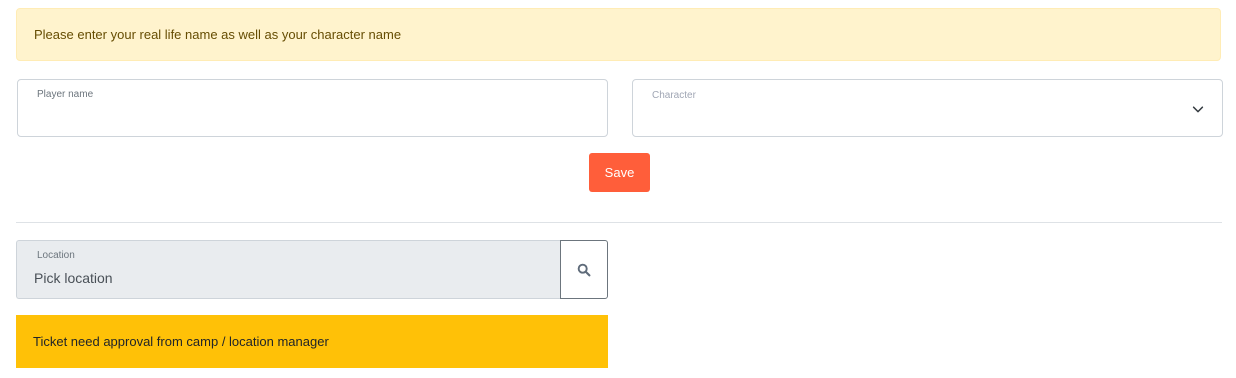 This screenshot has height=378, width=1236. Describe the element at coordinates (927, 108) in the screenshot. I see `character-select: Character` at that location.